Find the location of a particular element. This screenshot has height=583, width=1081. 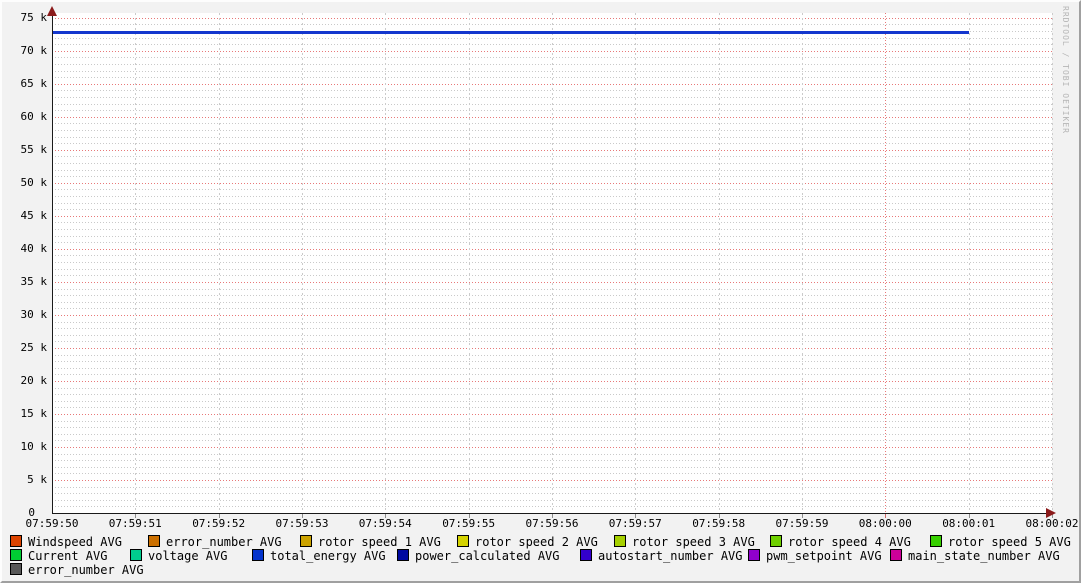

y-tick-label: 65 k is located at coordinates (34, 83).